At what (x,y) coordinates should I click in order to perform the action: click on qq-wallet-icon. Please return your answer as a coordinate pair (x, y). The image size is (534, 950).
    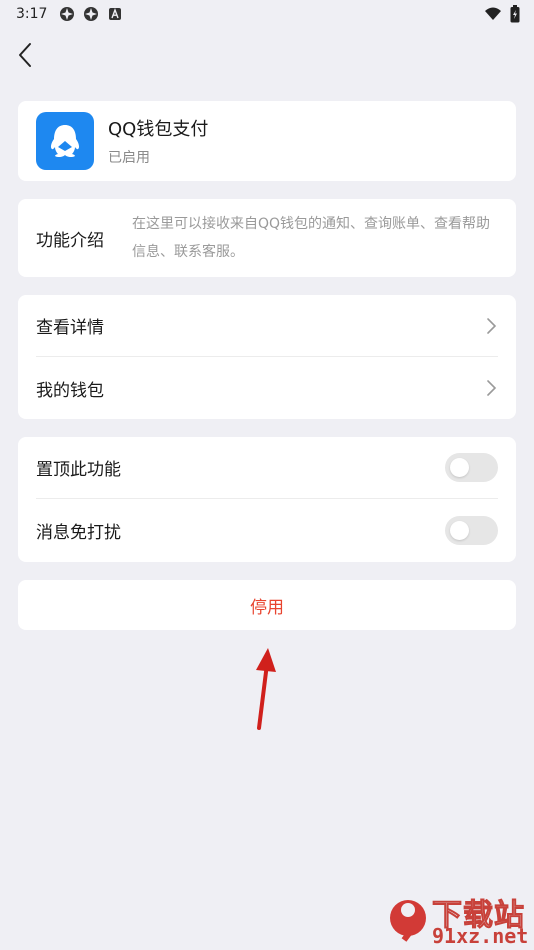
    Looking at the image, I should click on (65, 141).